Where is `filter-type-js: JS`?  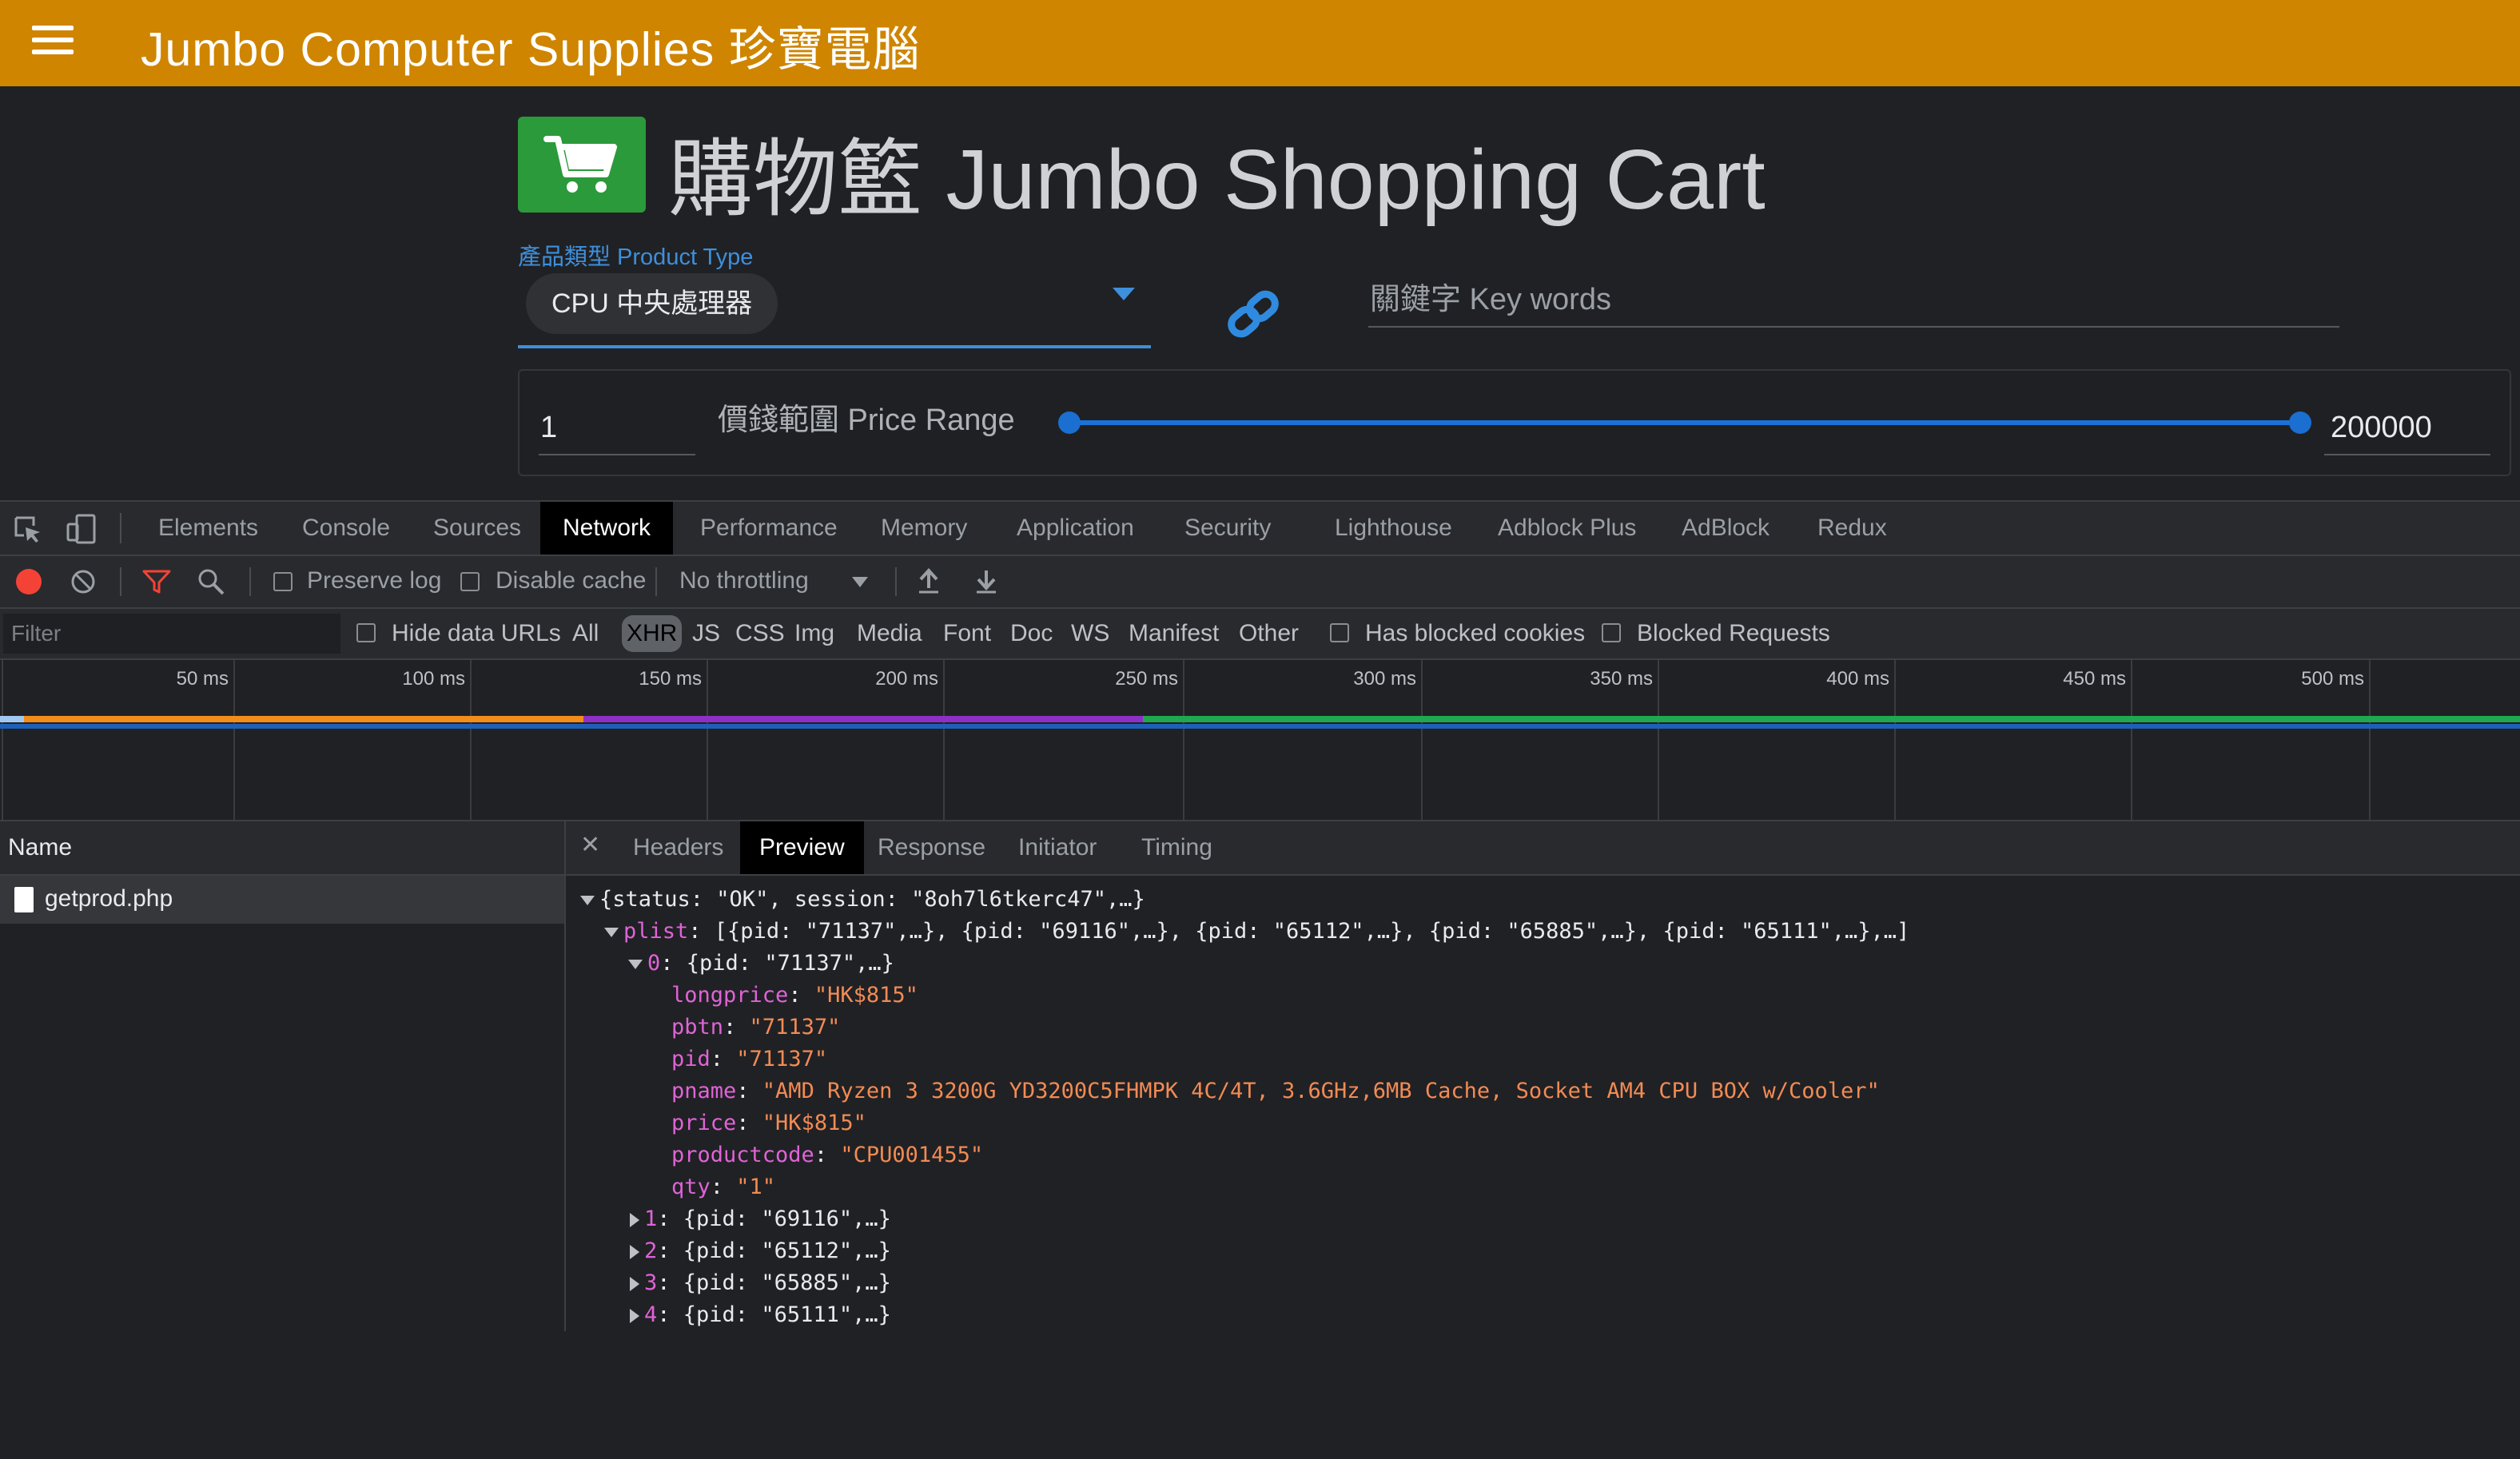
filter-type-js: JS is located at coordinates (706, 633).